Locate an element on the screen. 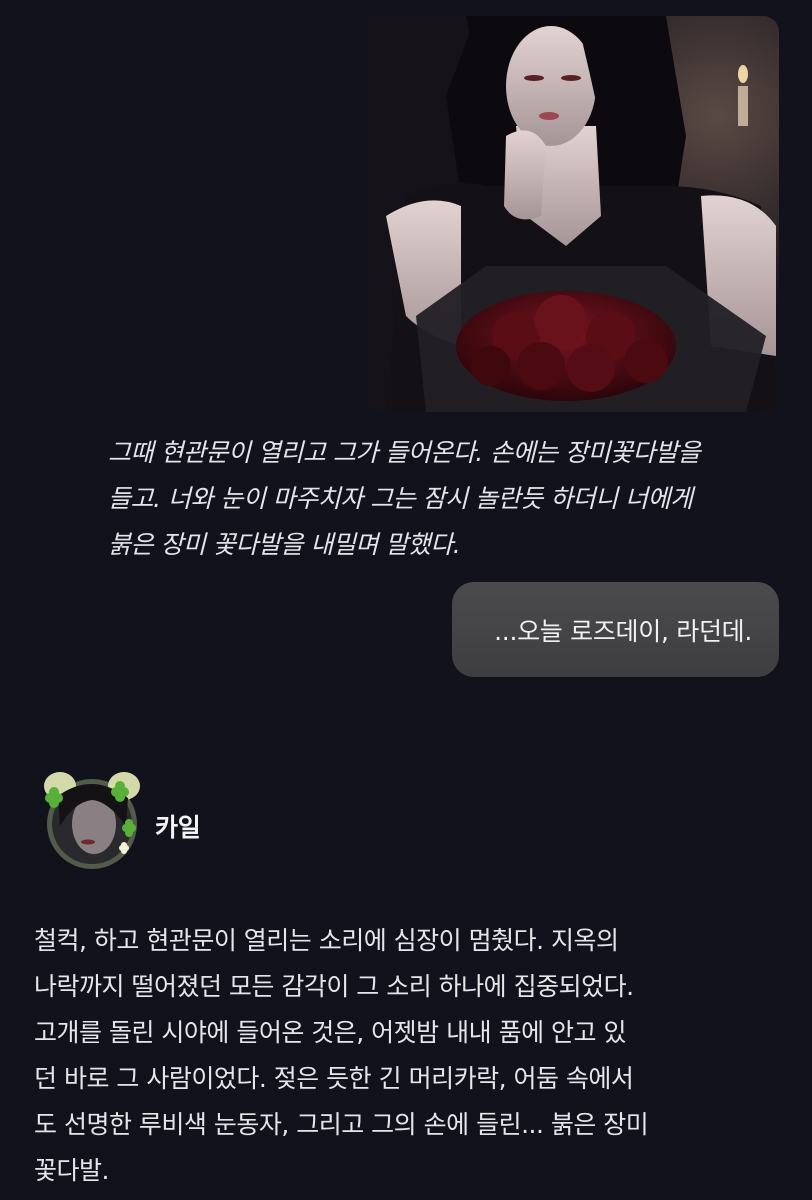  avatar-with-clover-ears-icon is located at coordinates (92, 820).